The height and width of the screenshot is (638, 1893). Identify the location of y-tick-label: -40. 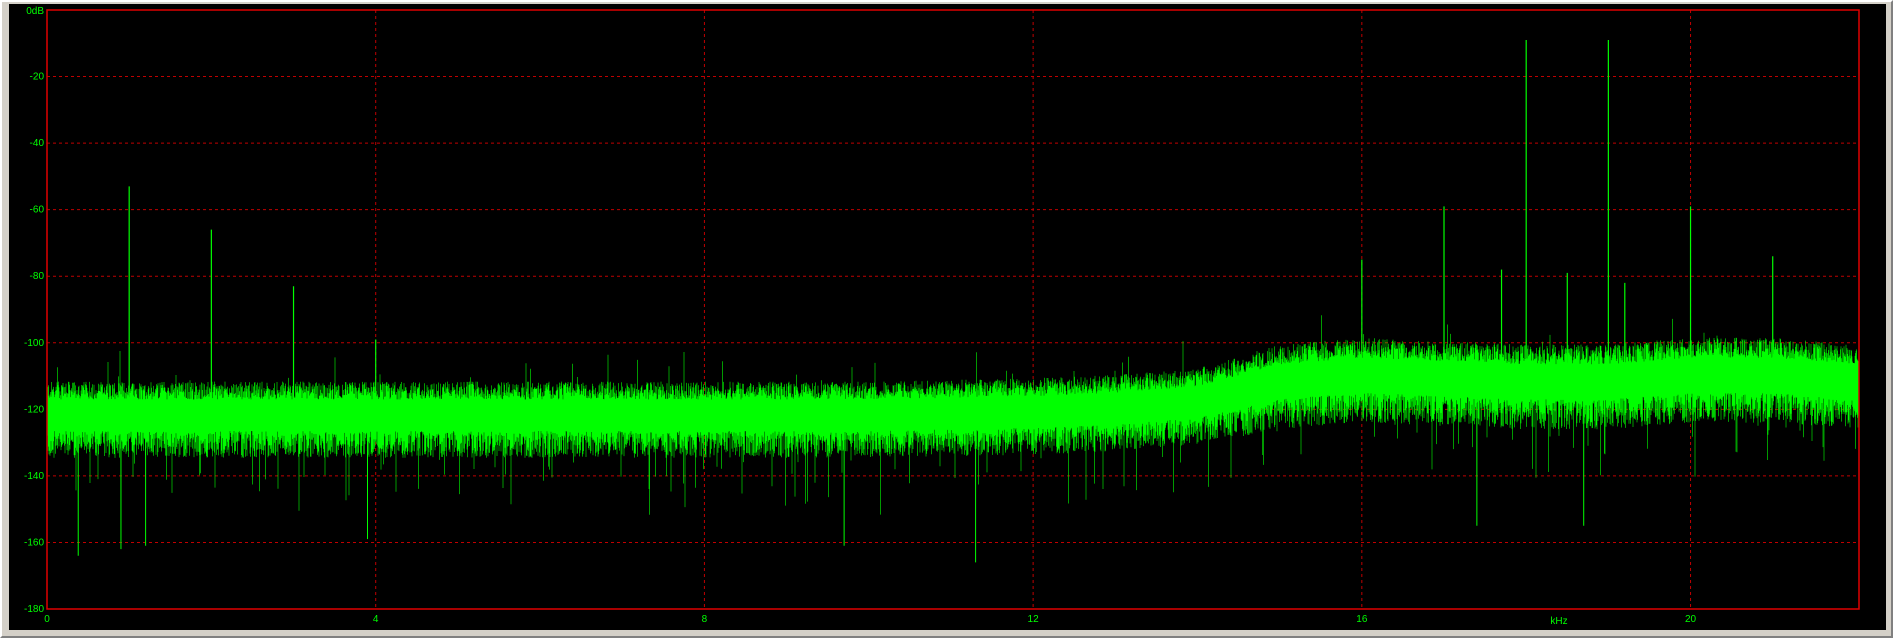
(37, 143).